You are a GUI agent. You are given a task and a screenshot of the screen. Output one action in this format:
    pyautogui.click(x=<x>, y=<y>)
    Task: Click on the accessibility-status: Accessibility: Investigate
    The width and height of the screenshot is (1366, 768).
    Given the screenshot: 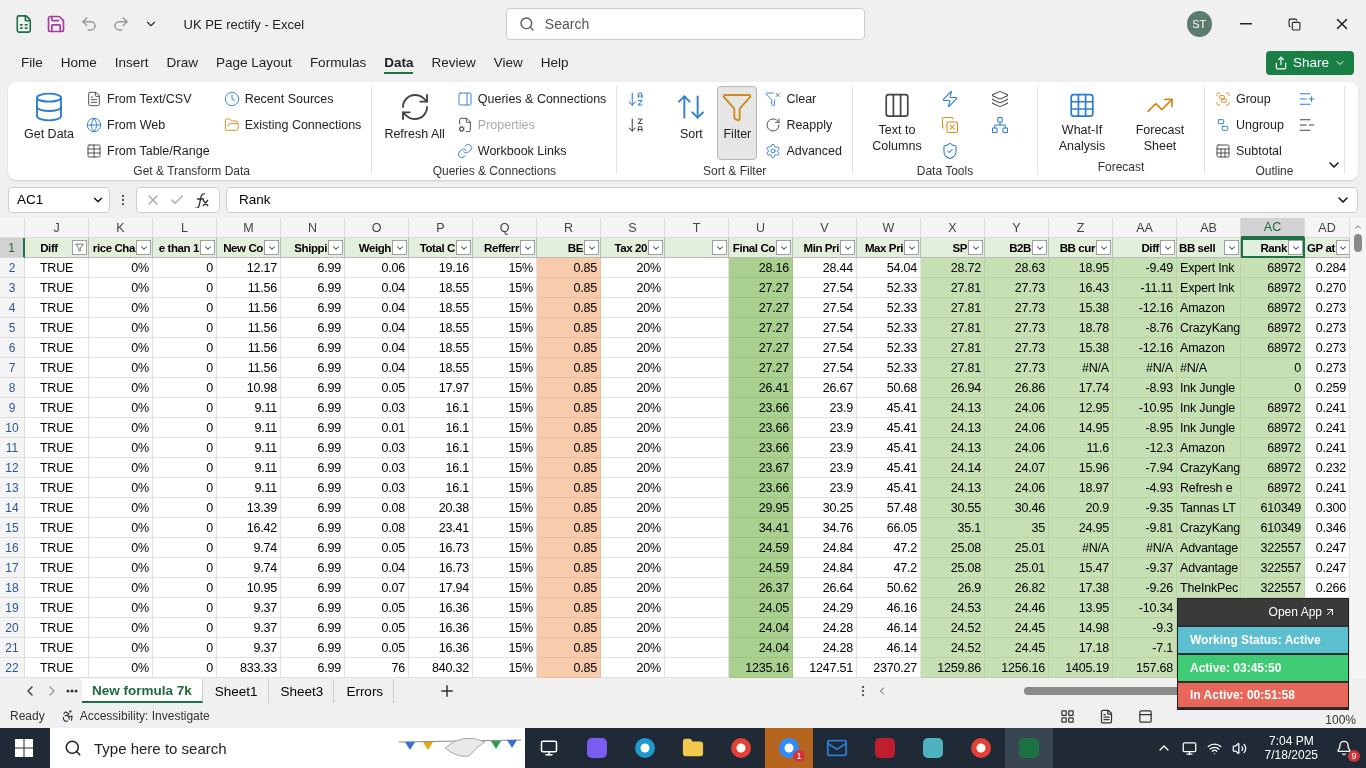 What is the action you would take?
    pyautogui.click(x=135, y=716)
    